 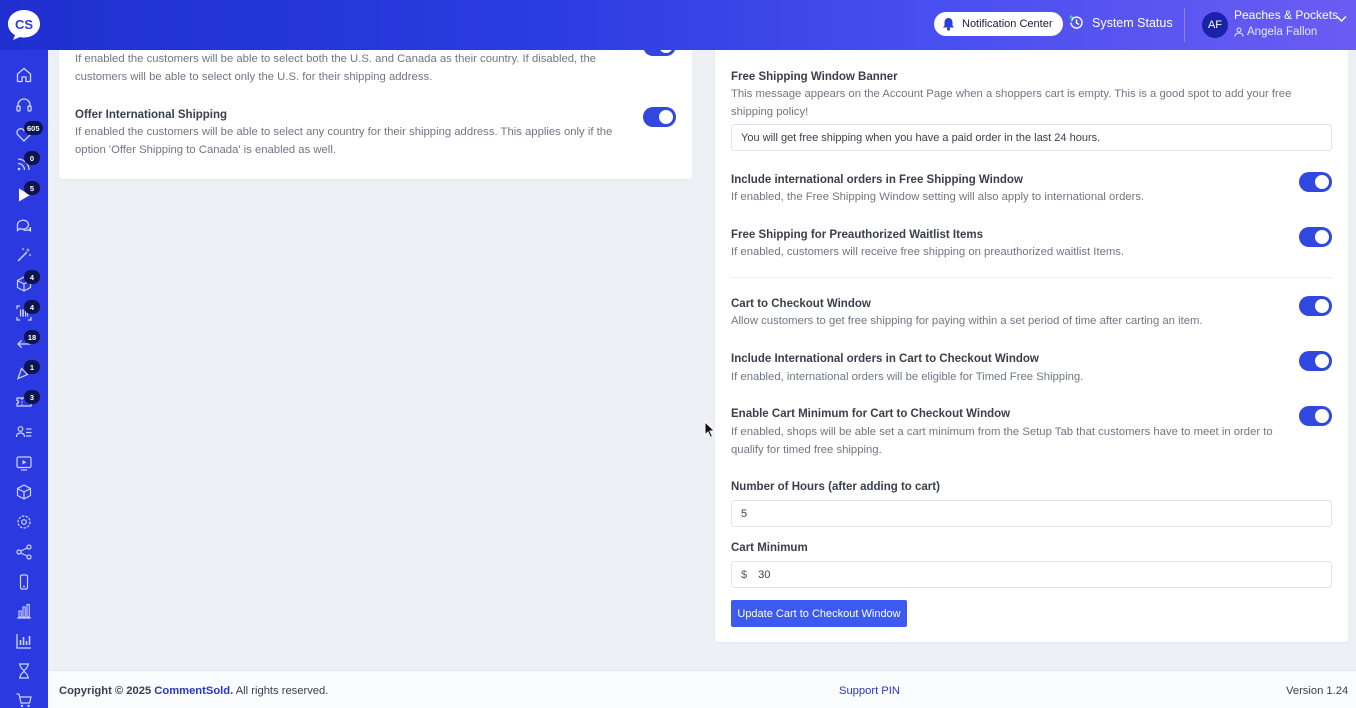 I want to click on commentsold-logo: CS, so click(x=24, y=25).